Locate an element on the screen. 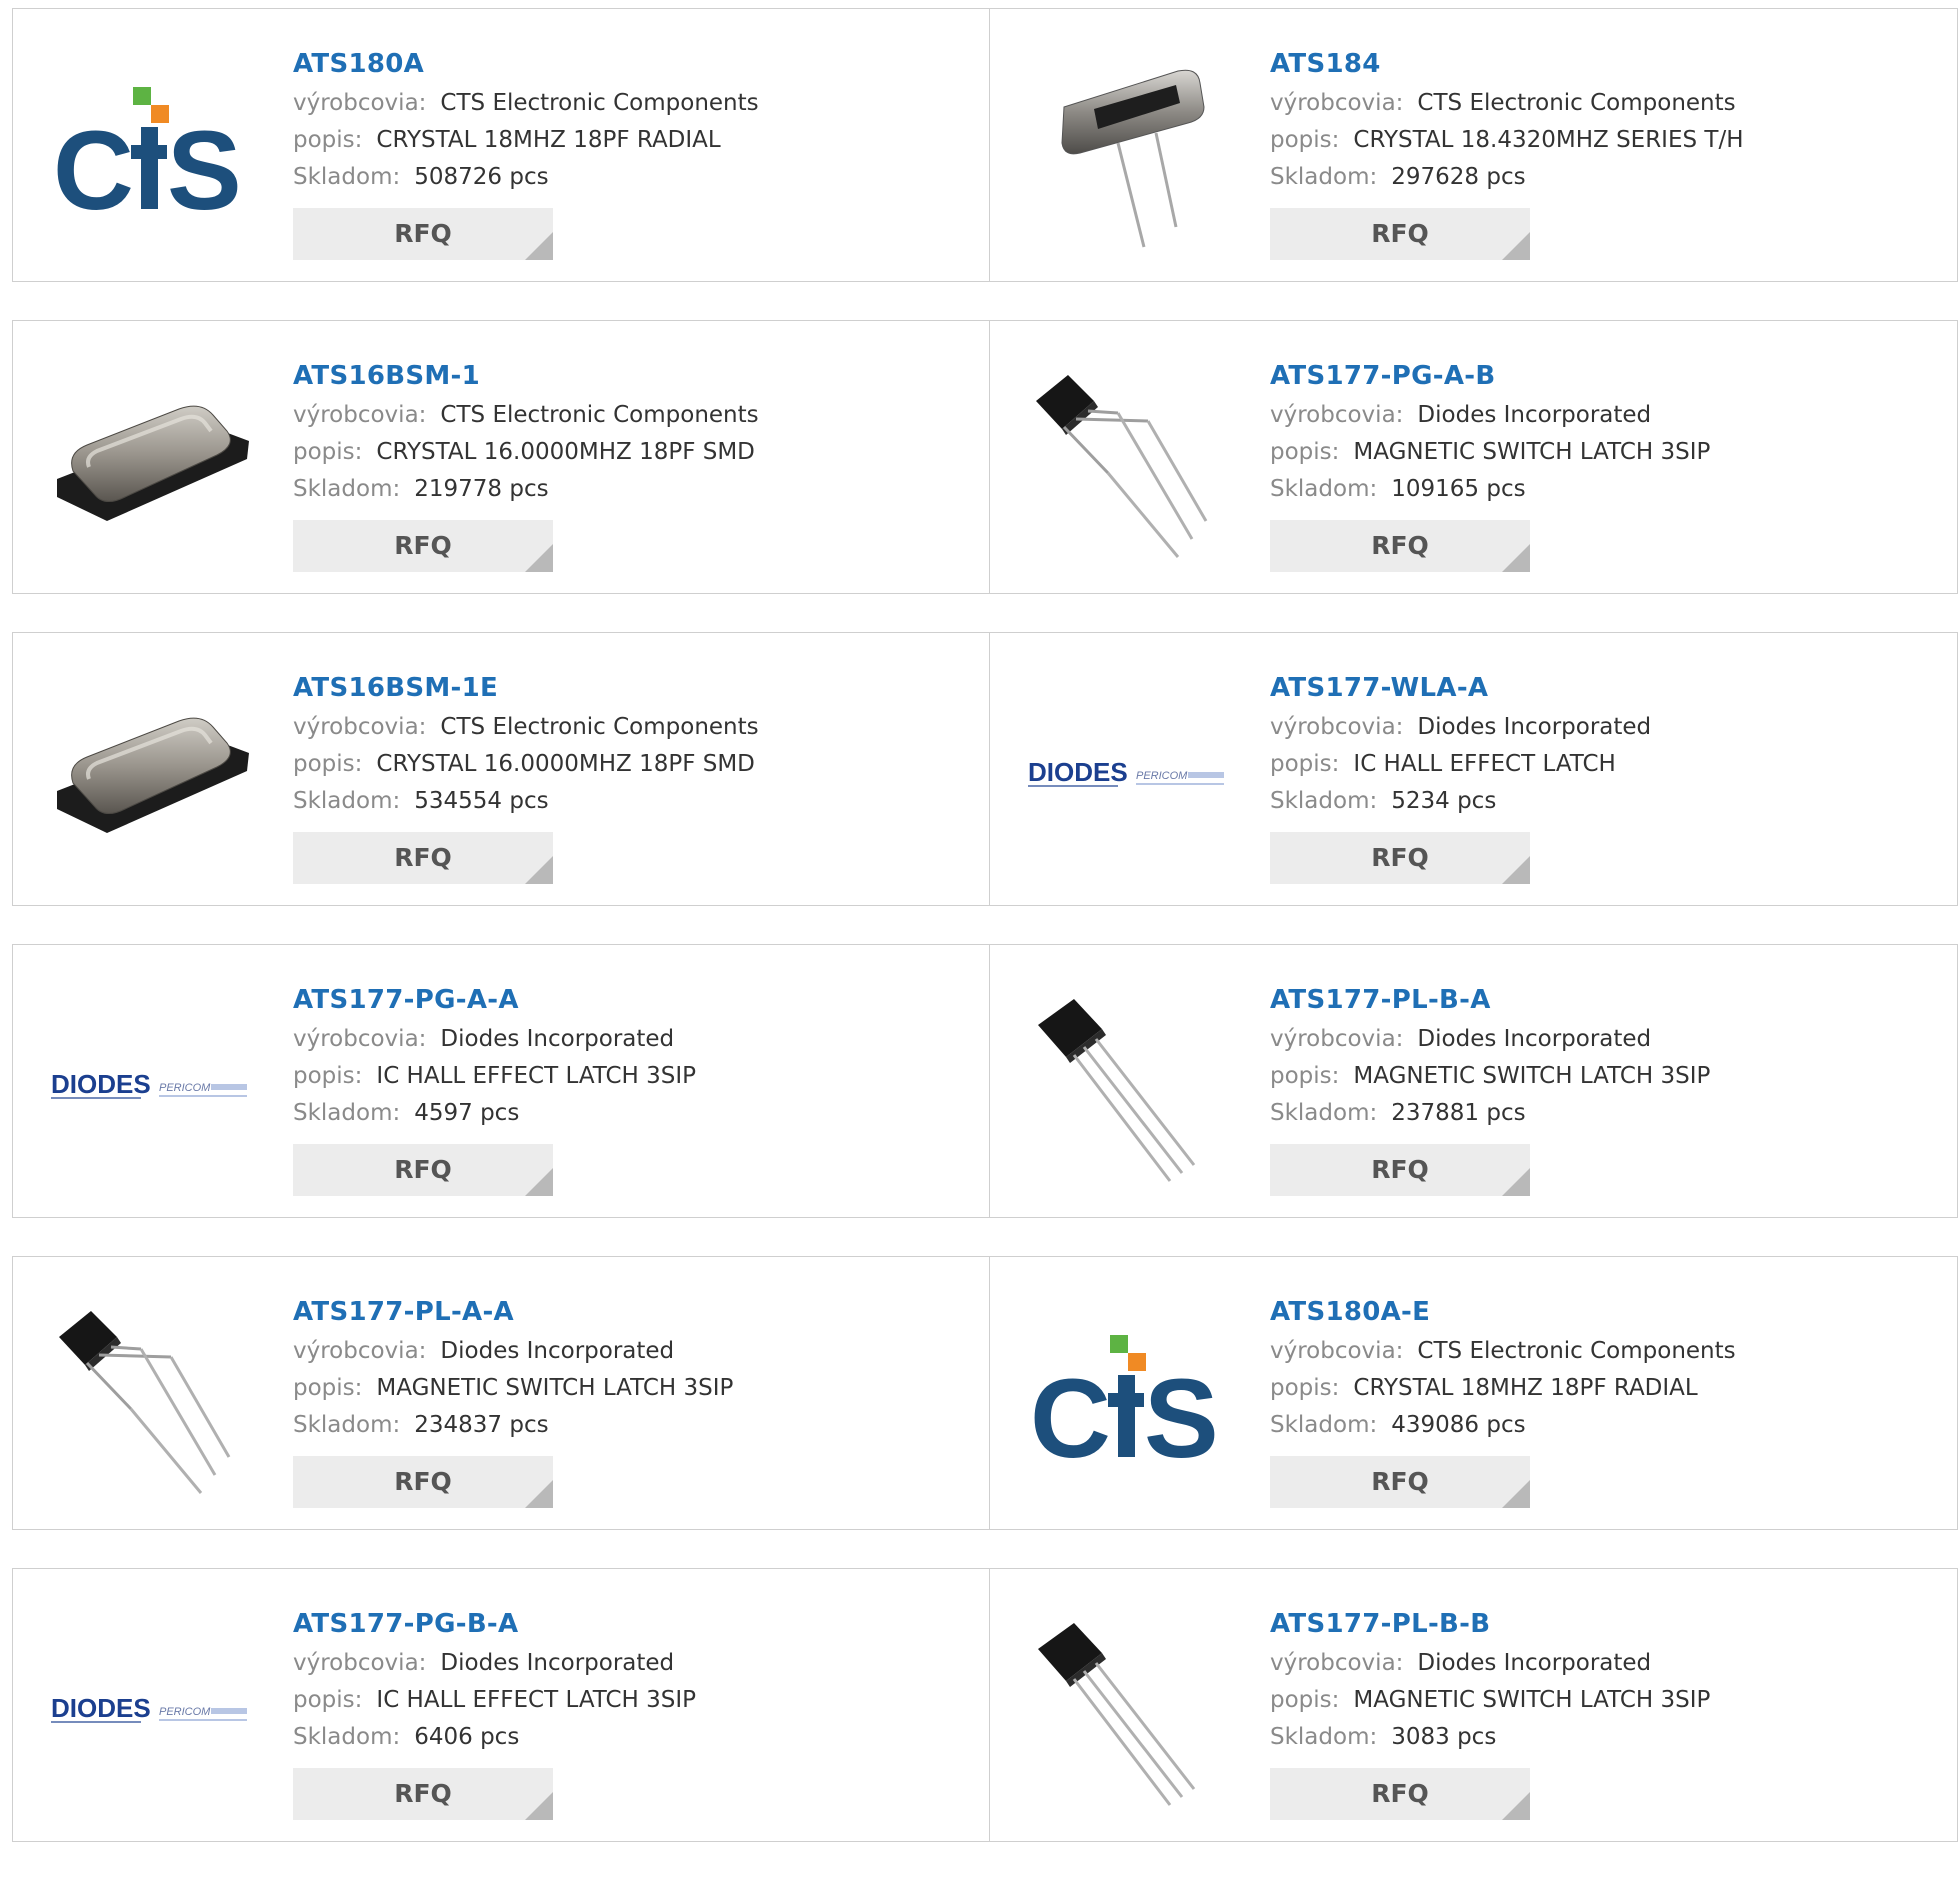  description-value: CRYSTAL 18MHZ 18PF RADIAL is located at coordinates (548, 140).